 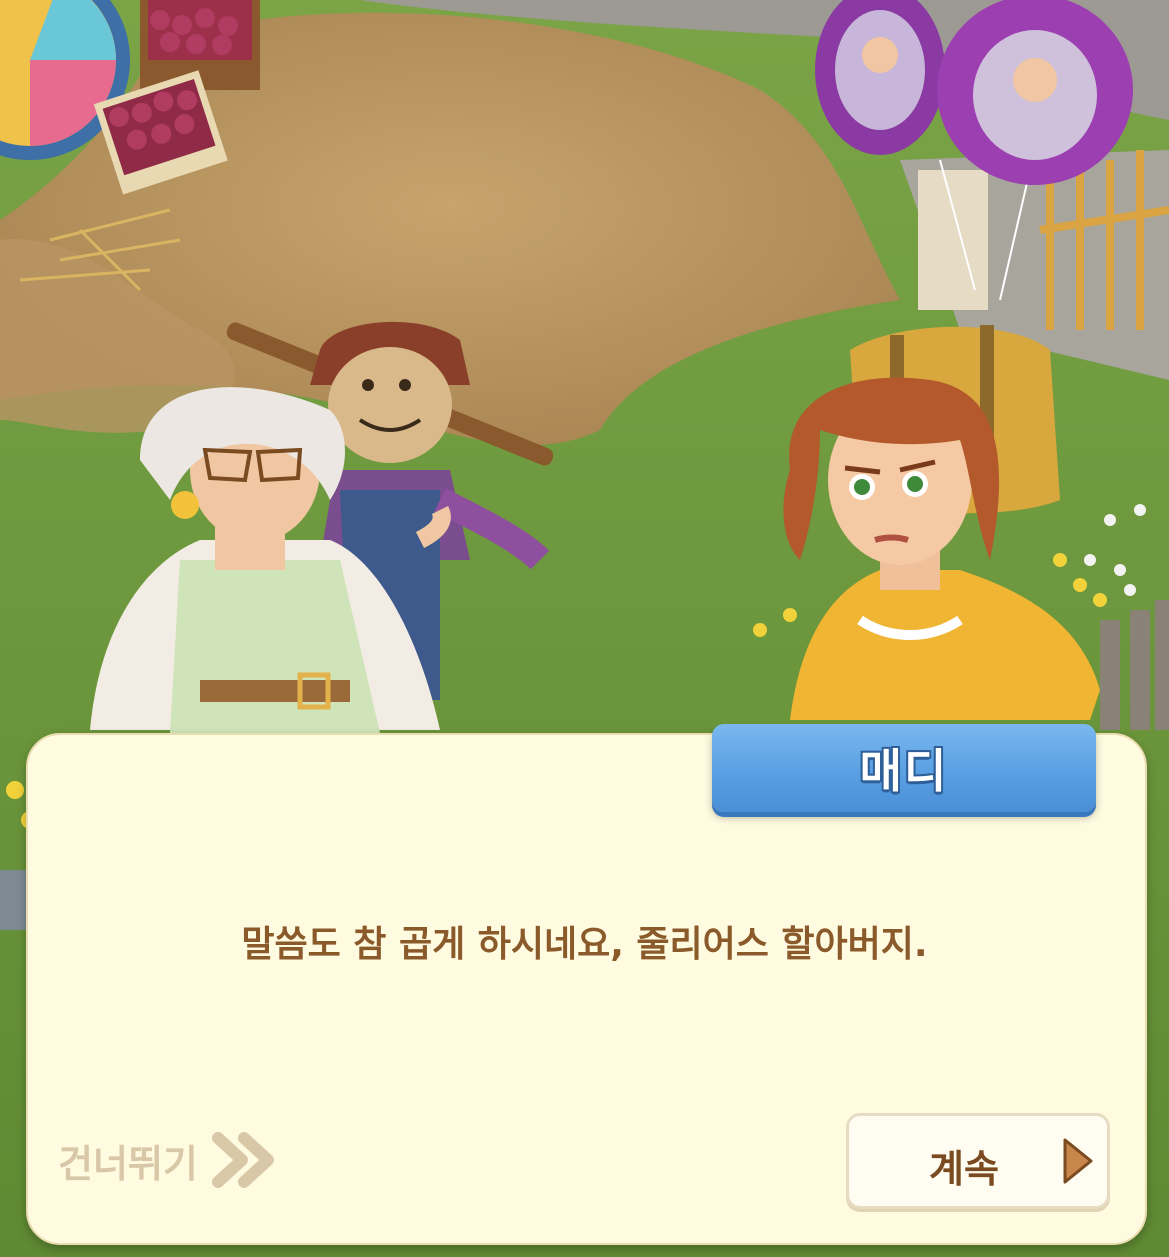 What do you see at coordinates (964, 1169) in the screenshot?
I see `continue-label: 계속` at bounding box center [964, 1169].